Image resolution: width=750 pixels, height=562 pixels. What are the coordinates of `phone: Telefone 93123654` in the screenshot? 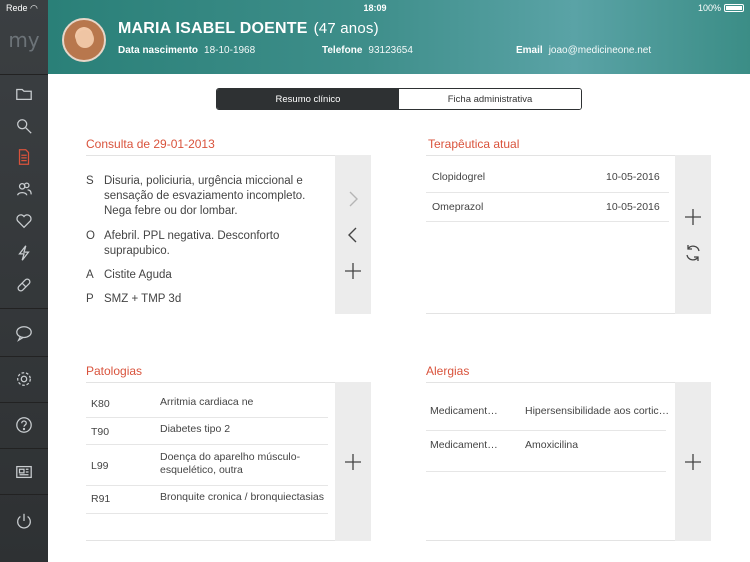 It's located at (367, 50).